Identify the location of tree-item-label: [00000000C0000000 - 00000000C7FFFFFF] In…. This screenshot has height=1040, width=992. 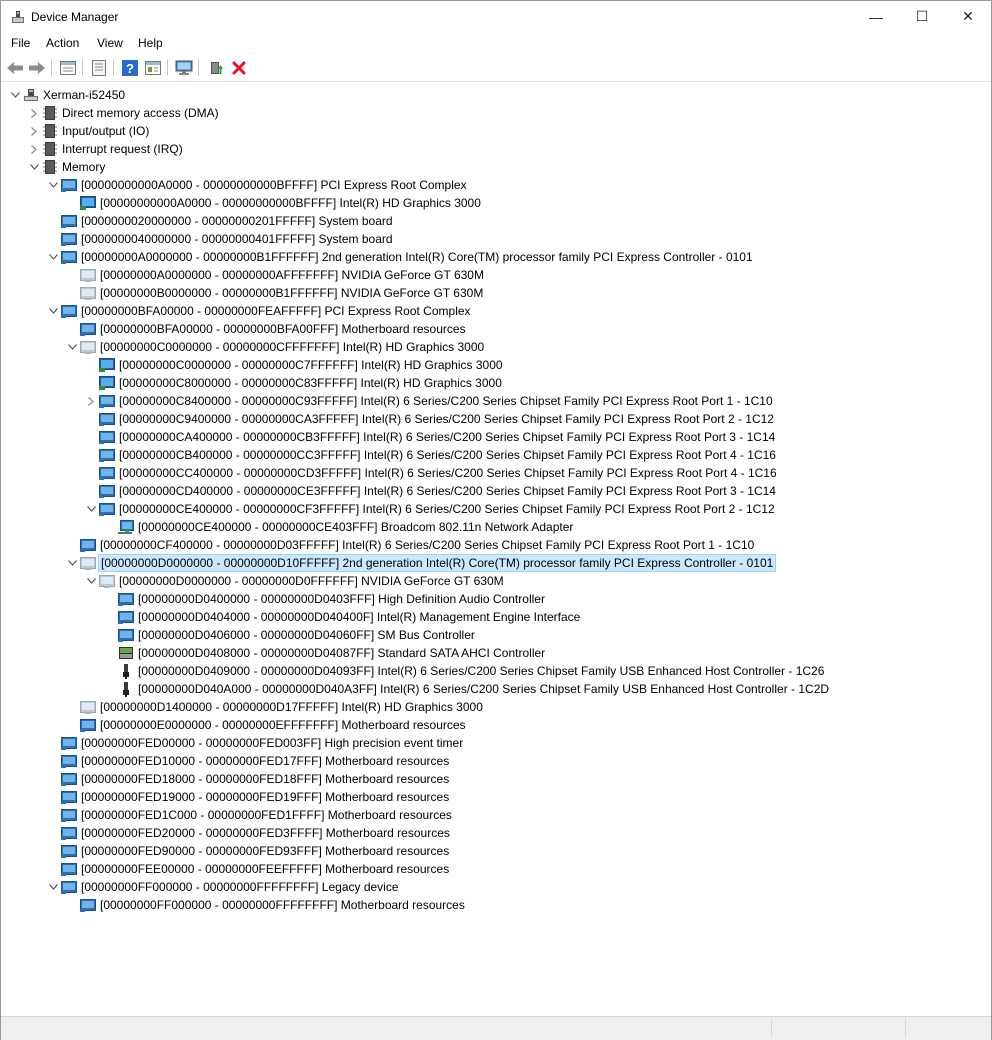
(311, 365).